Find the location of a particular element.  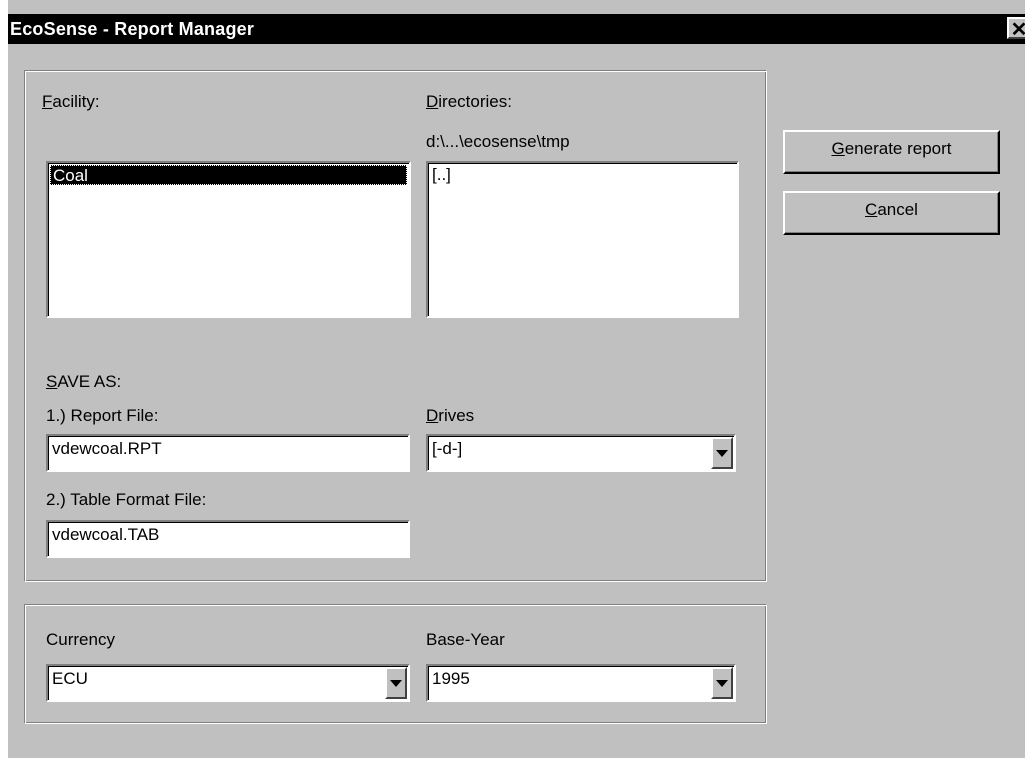

save-as-label: SAVE AS: is located at coordinates (84, 381).